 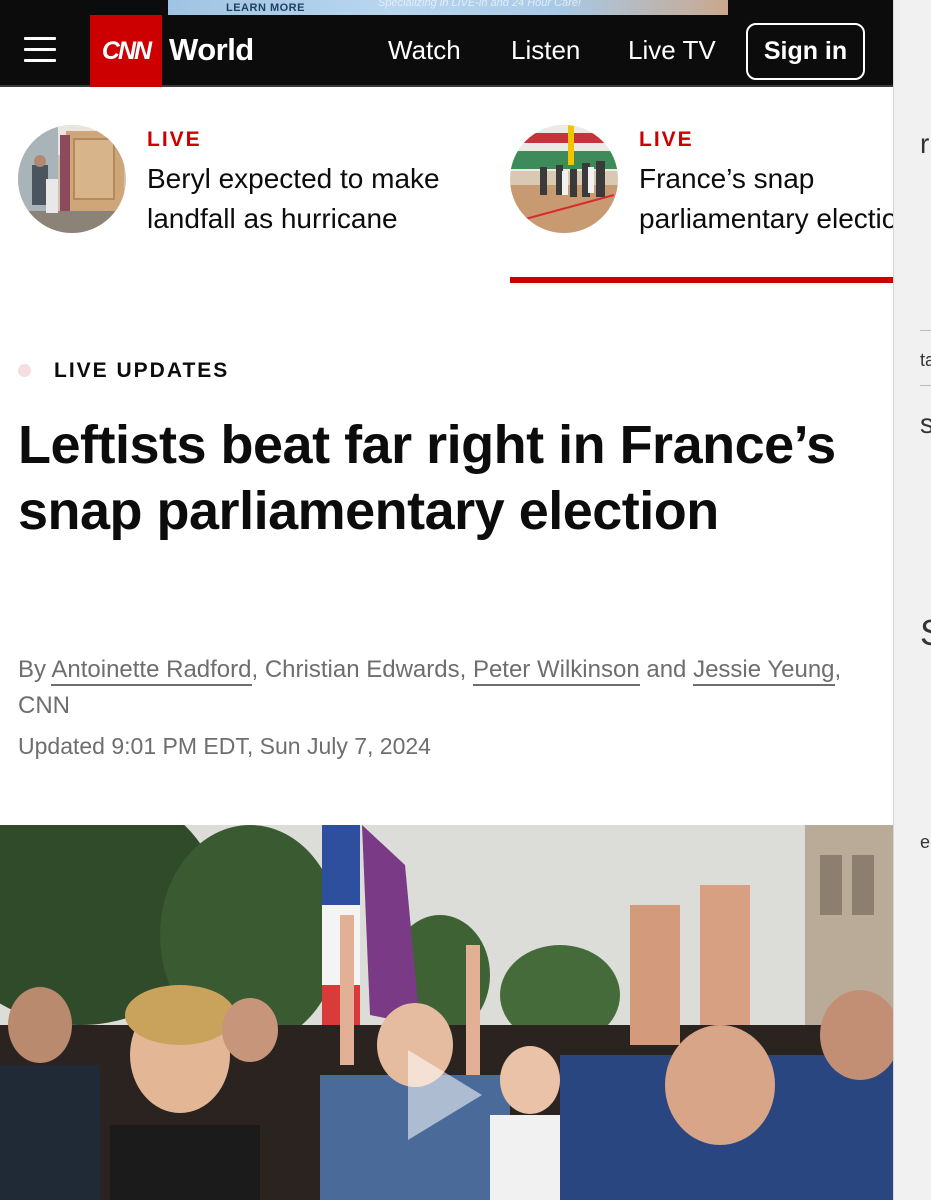 I want to click on cnn-logo-text: CNN, so click(x=126, y=50).